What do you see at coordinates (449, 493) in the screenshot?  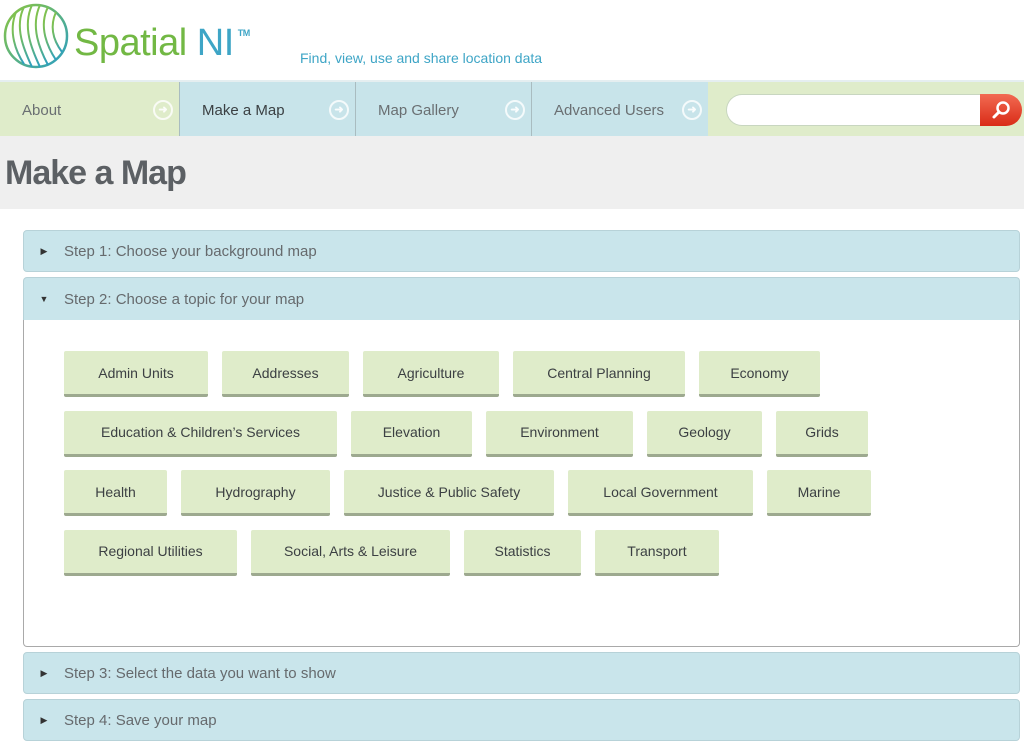 I see `topic-button: Justice & Public Safety` at bounding box center [449, 493].